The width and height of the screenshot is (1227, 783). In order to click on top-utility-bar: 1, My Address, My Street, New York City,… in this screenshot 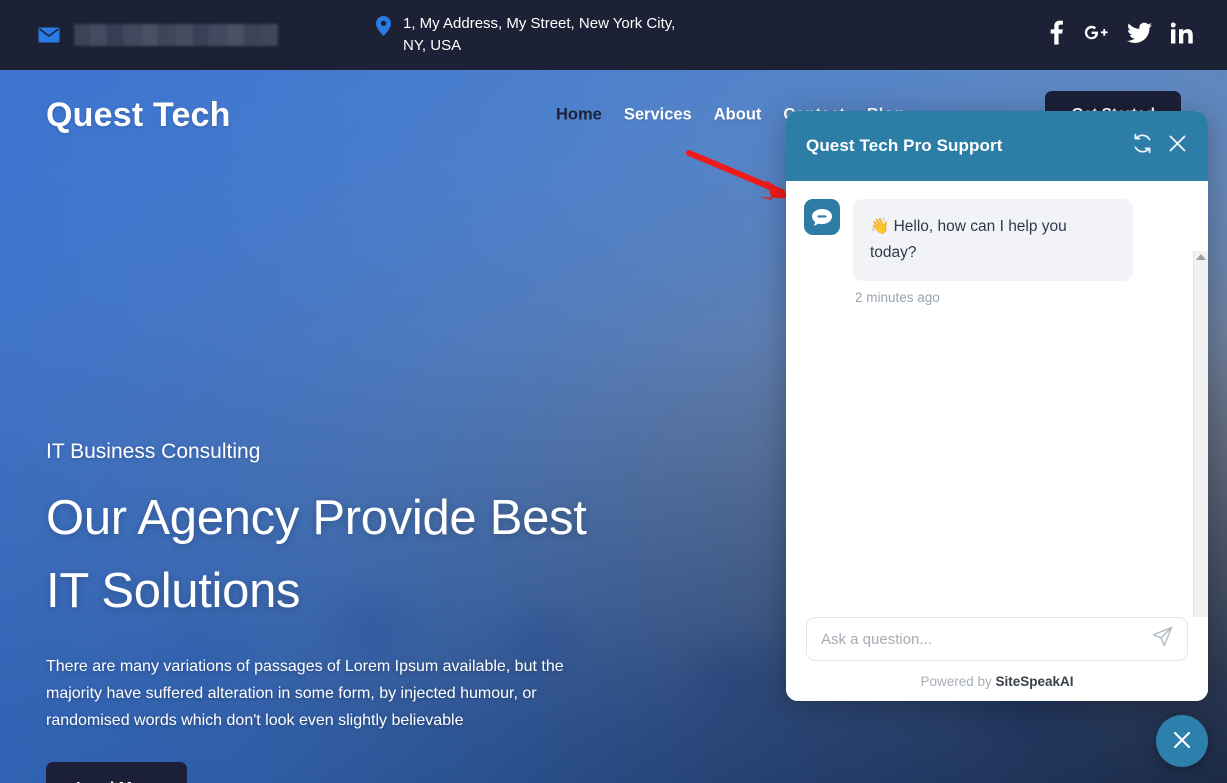, I will do `click(613, 35)`.